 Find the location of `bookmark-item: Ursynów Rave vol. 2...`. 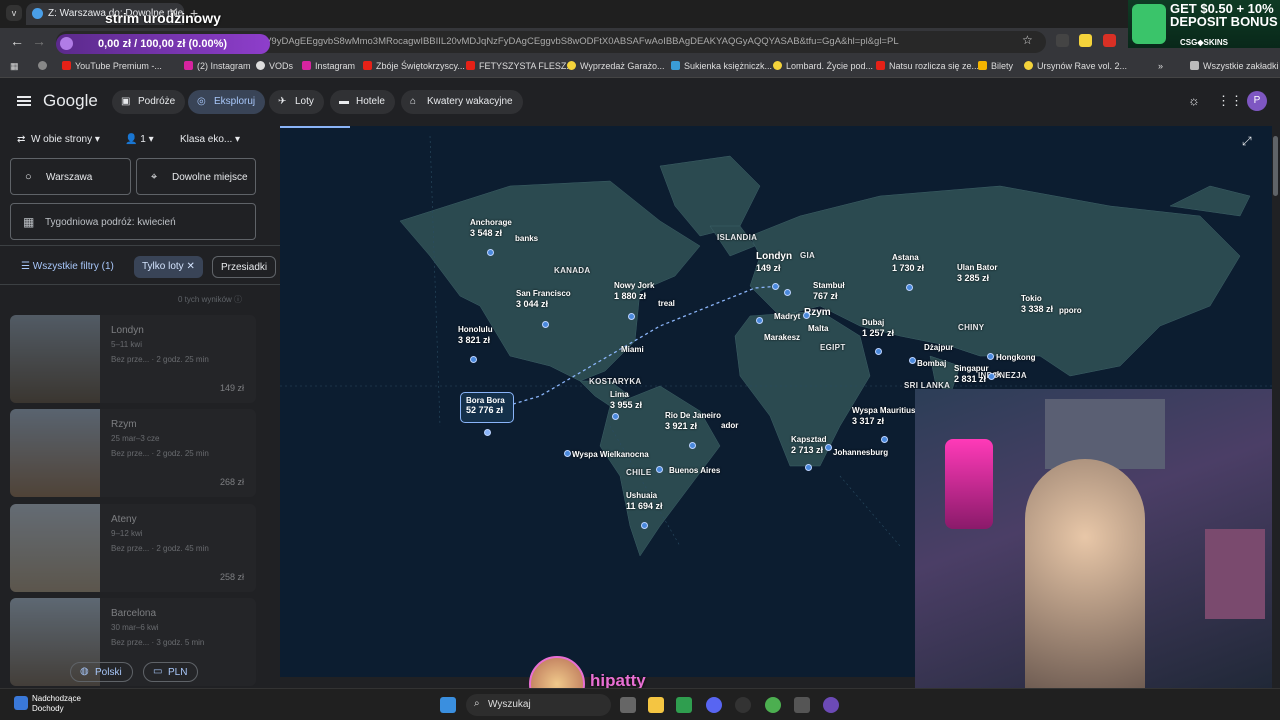

bookmark-item: Ursynów Rave vol. 2... is located at coordinates (1075, 66).